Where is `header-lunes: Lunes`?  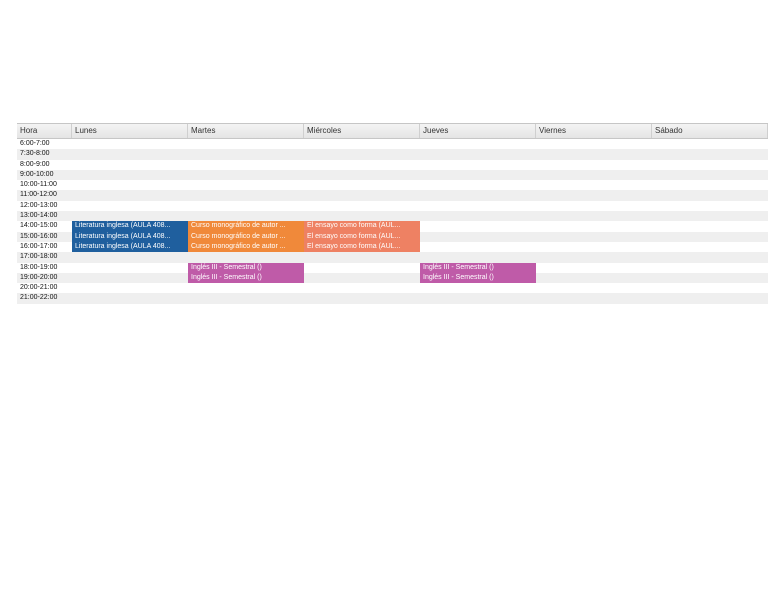 header-lunes: Lunes is located at coordinates (130, 131).